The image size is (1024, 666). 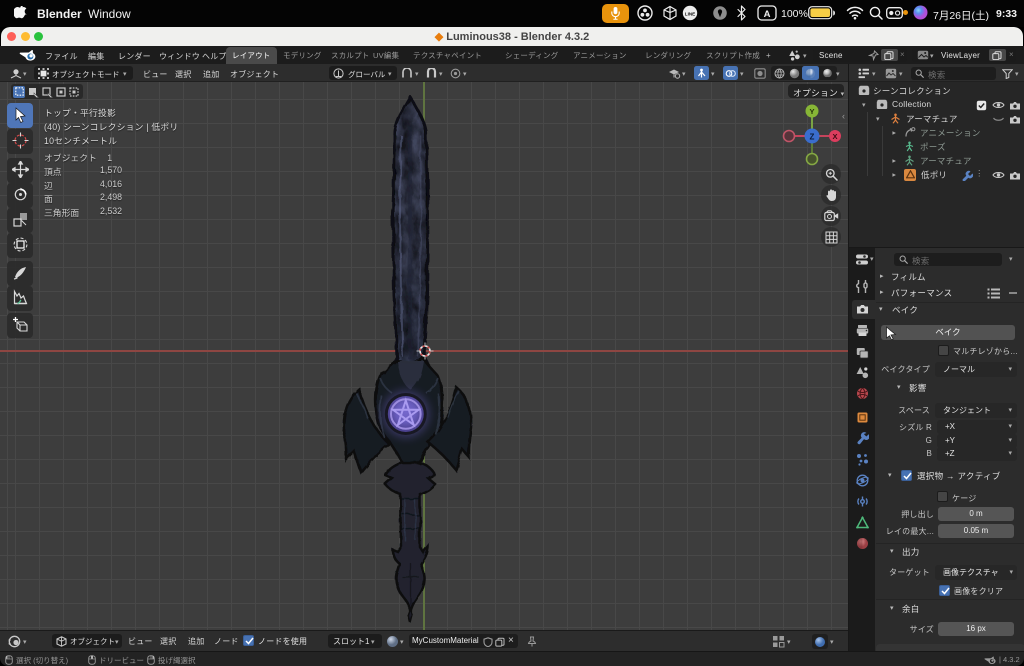 I want to click on svg-text: Y, so click(x=811, y=111).